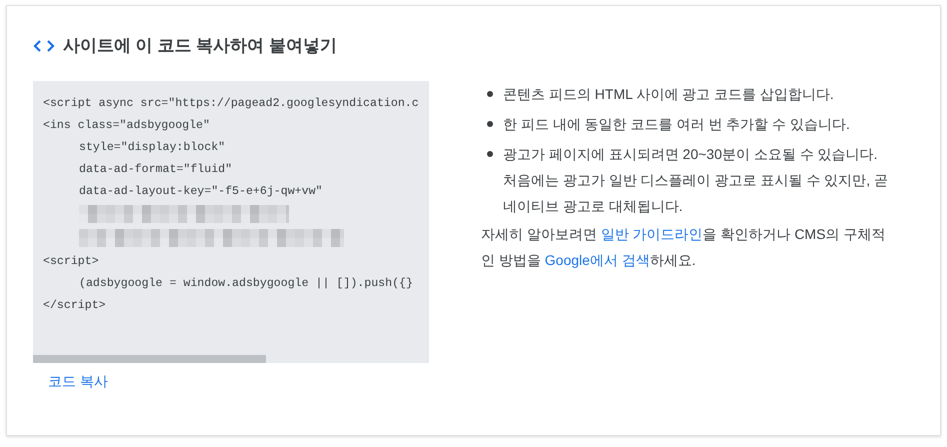 Image resolution: width=947 pixels, height=447 pixels. What do you see at coordinates (78, 382) in the screenshot?
I see `copy-code-link: 코드 복사` at bounding box center [78, 382].